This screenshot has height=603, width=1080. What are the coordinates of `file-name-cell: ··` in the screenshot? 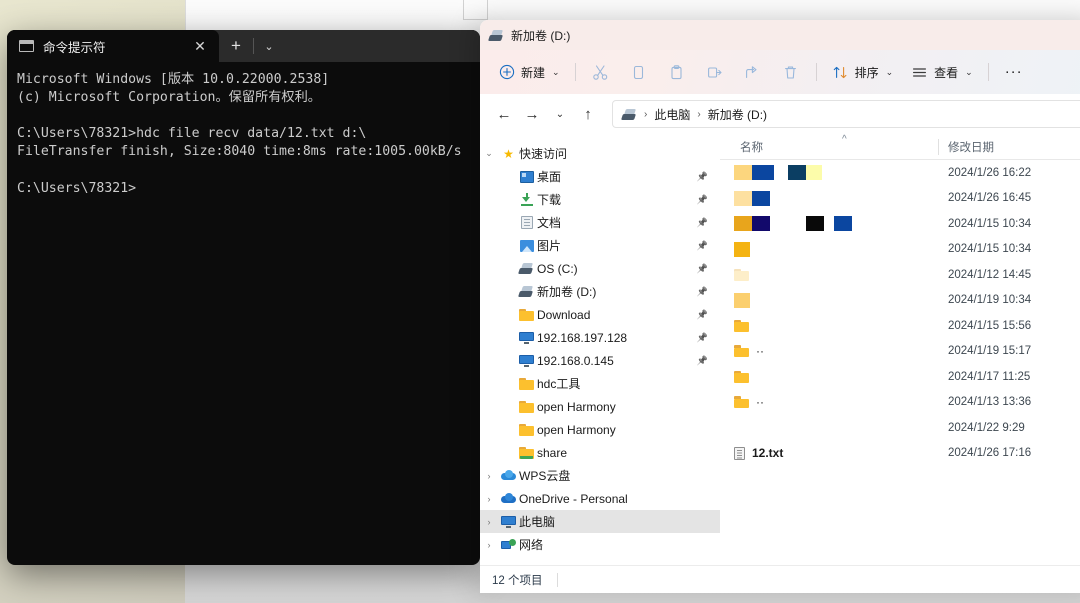 It's located at (829, 351).